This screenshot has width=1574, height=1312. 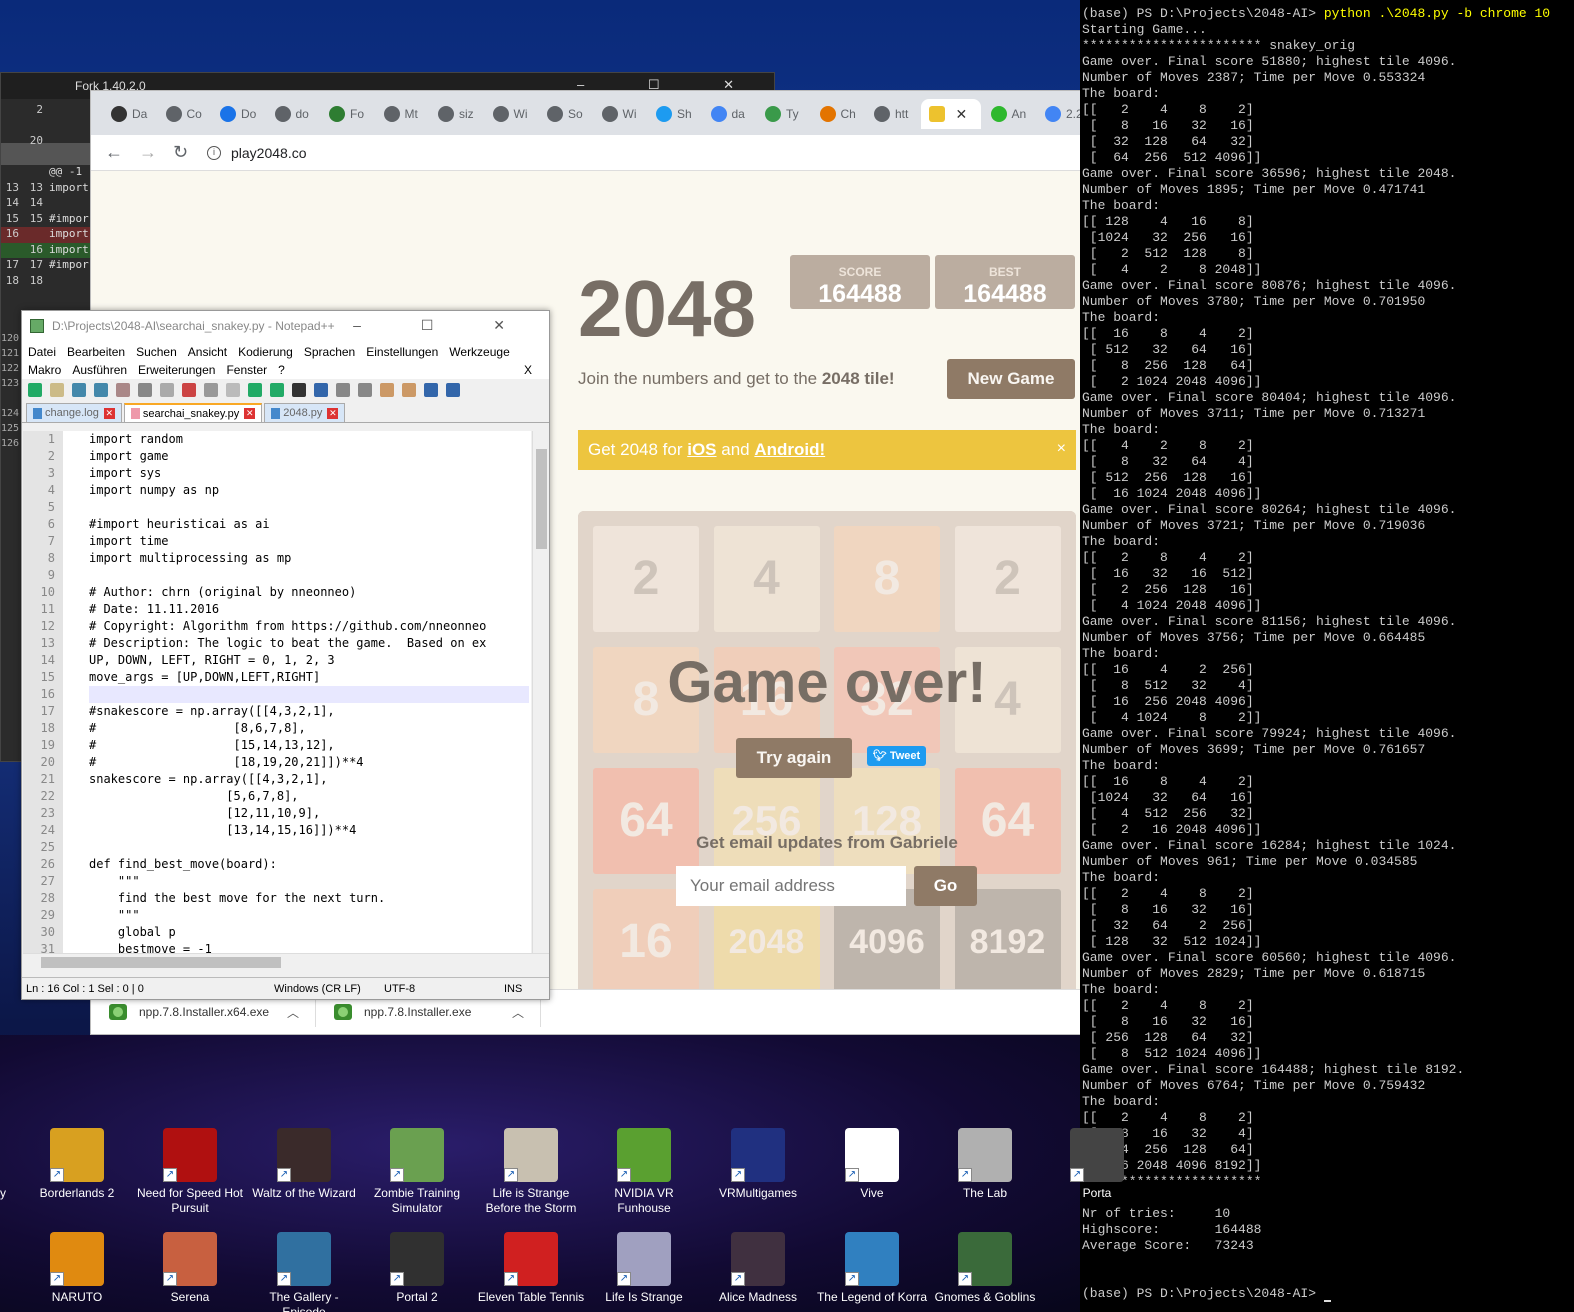 What do you see at coordinates (402, 352) in the screenshot?
I see `npp-menu-item: Einstellungen` at bounding box center [402, 352].